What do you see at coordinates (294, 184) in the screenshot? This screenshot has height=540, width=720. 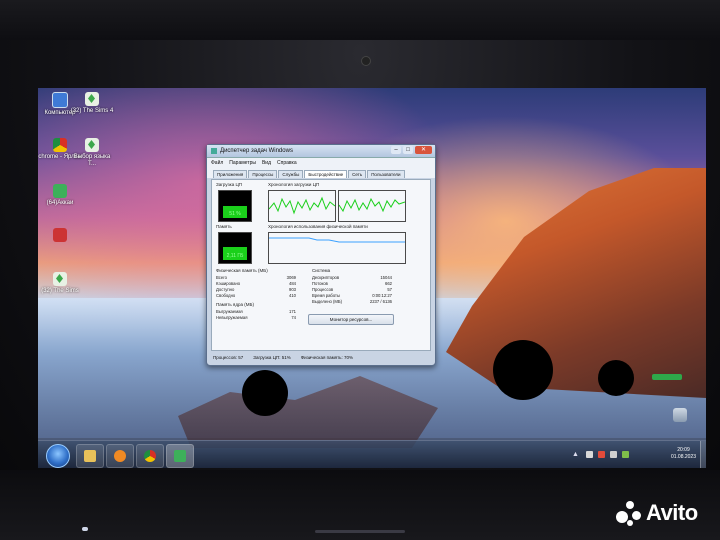 I see `cpu-history-label: Хронология загрузки ЦП` at bounding box center [294, 184].